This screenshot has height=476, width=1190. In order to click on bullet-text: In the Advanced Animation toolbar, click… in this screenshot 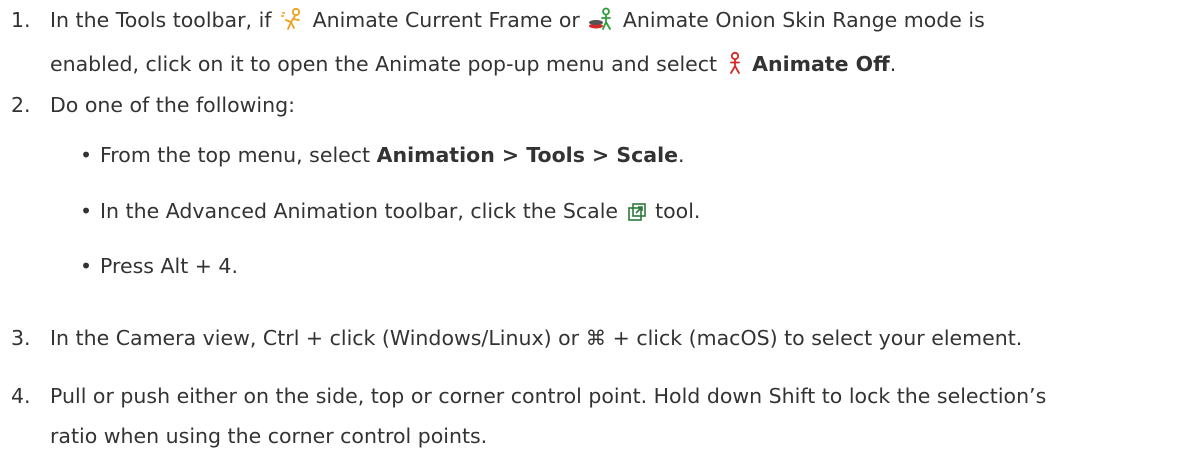, I will do `click(359, 211)`.